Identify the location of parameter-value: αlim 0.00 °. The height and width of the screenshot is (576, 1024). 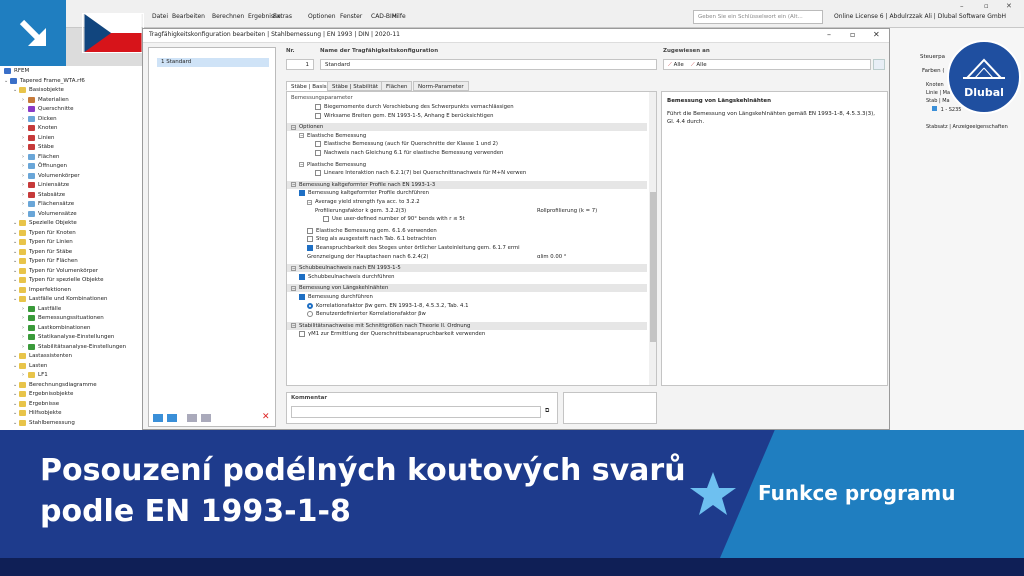
(551, 257).